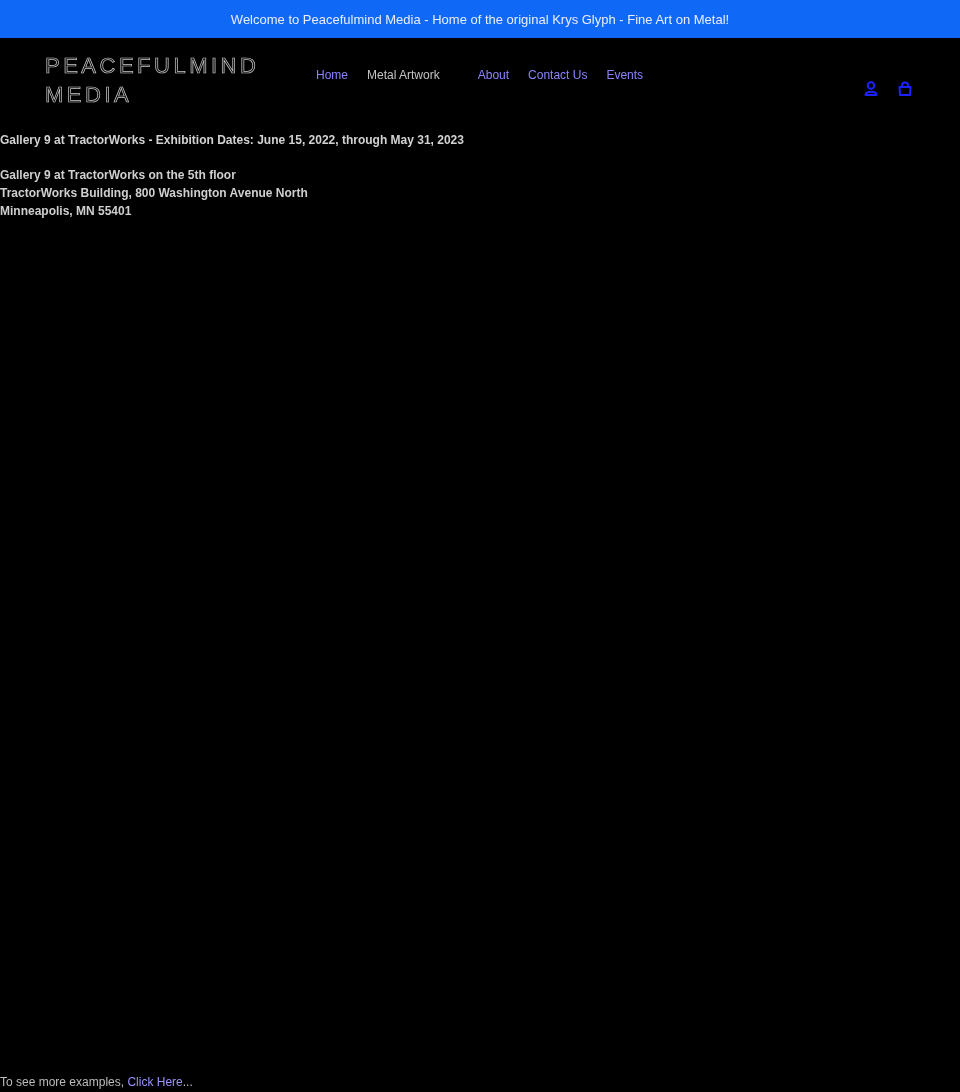  Describe the element at coordinates (625, 75) in the screenshot. I see `nav-link: Events` at that location.